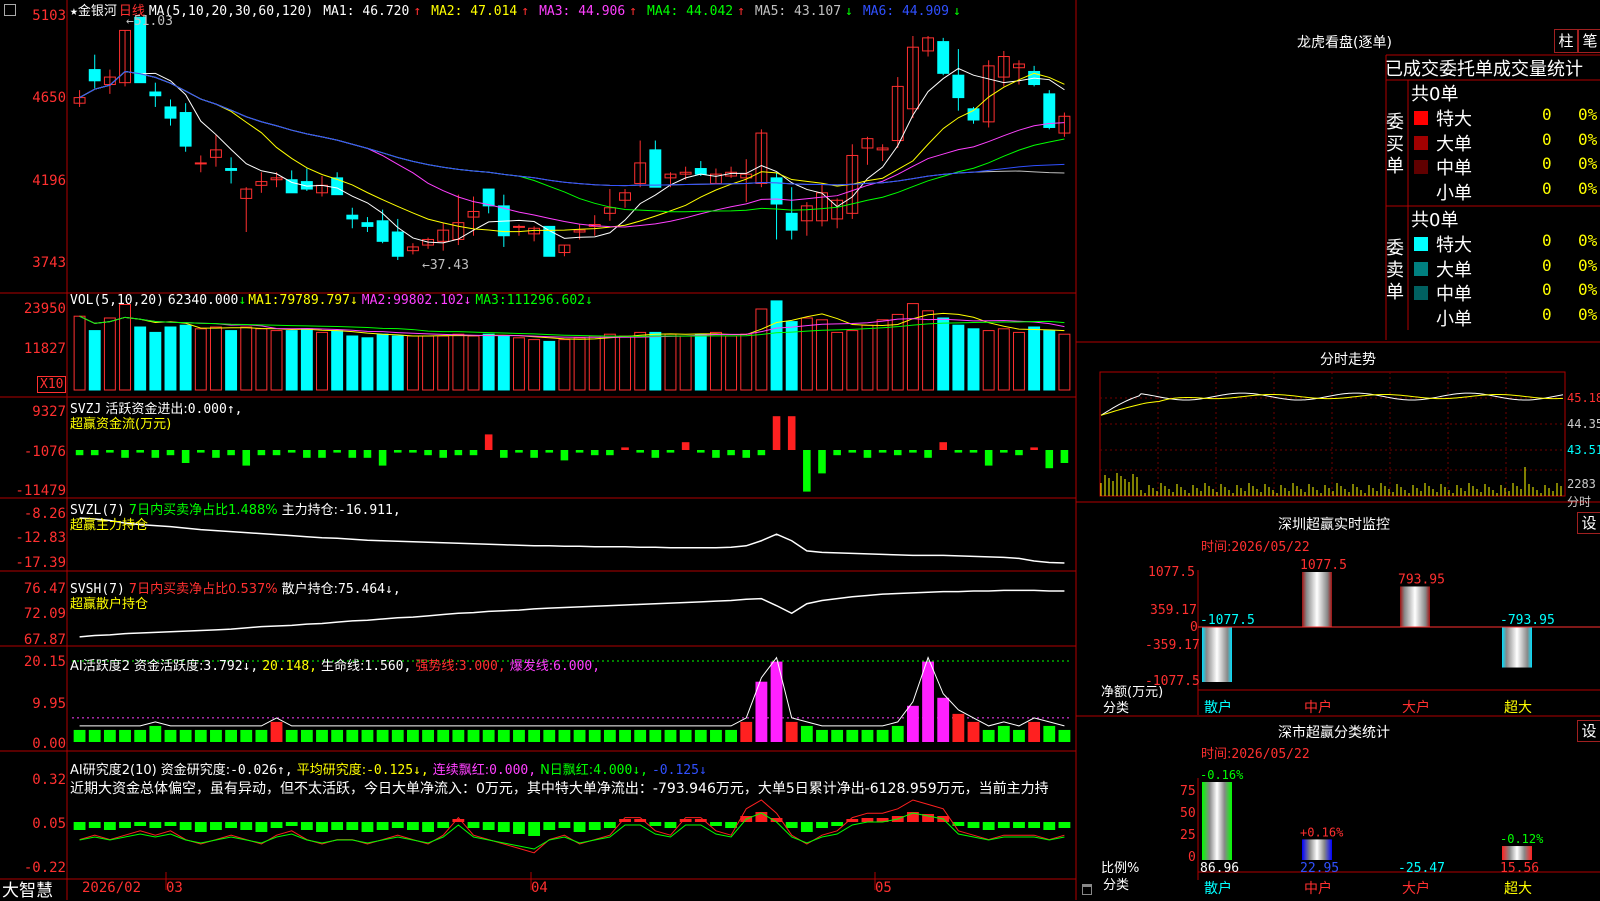 The height and width of the screenshot is (901, 1600). What do you see at coordinates (1323, 565) in the screenshot?
I see `monitor-value-label: 1077.5` at bounding box center [1323, 565].